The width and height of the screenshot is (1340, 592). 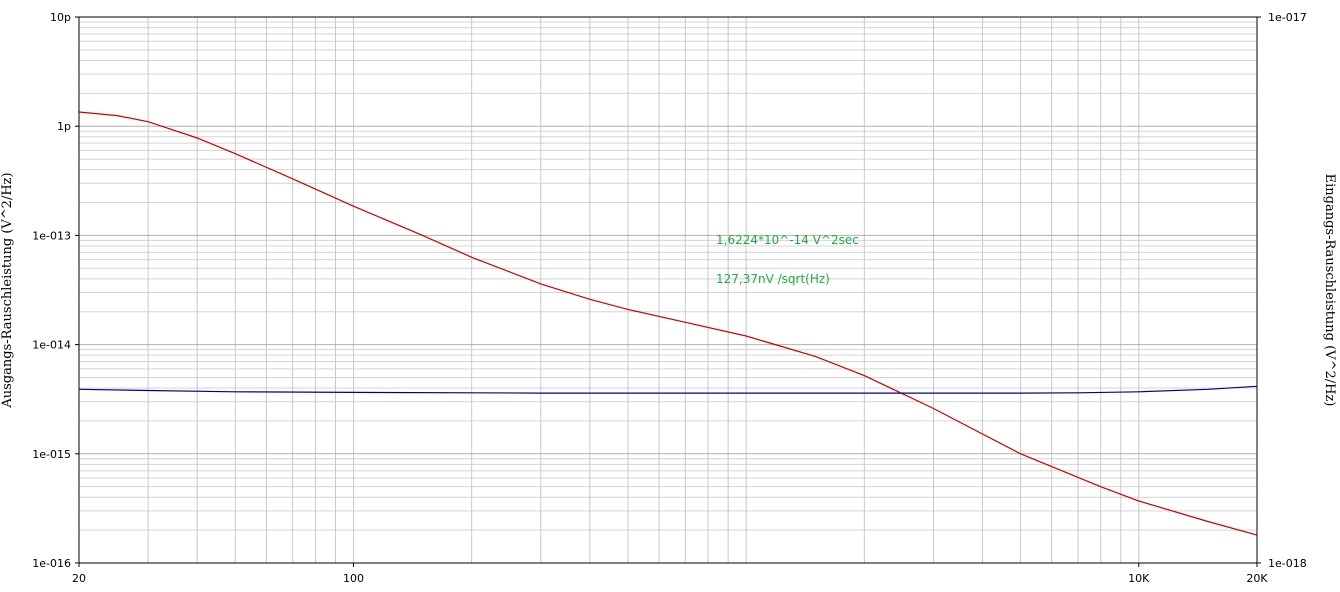 I want to click on x-tick-label: 100, so click(x=353, y=578).